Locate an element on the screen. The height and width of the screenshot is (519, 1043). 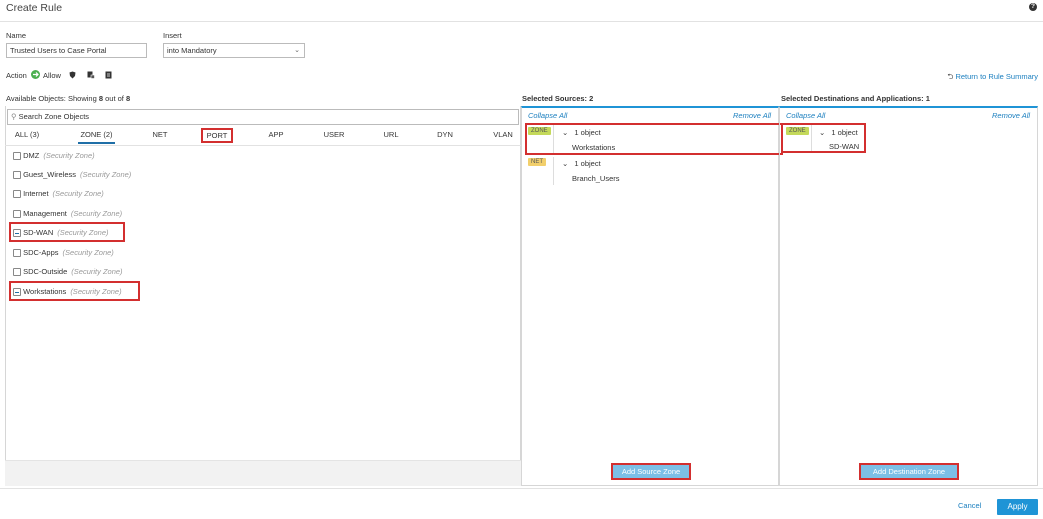
return-arrow-icon: ⮌ is located at coordinates (950, 76).